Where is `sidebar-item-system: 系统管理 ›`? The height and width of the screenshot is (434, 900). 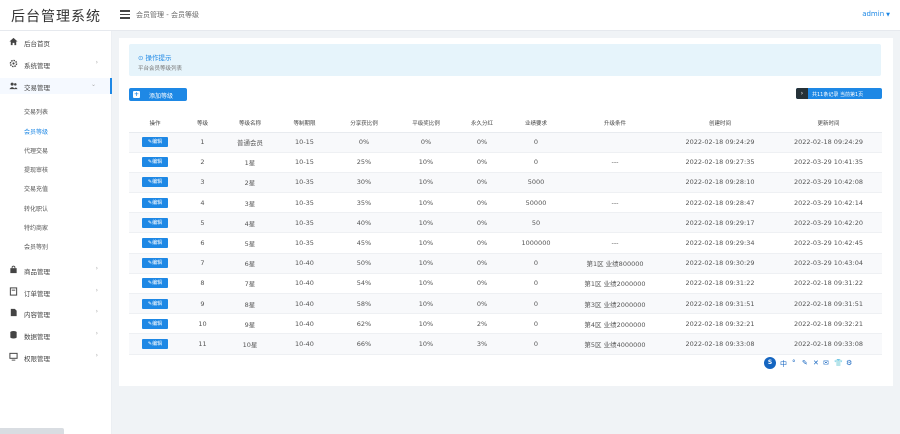 sidebar-item-system: 系统管理 › is located at coordinates (56, 64).